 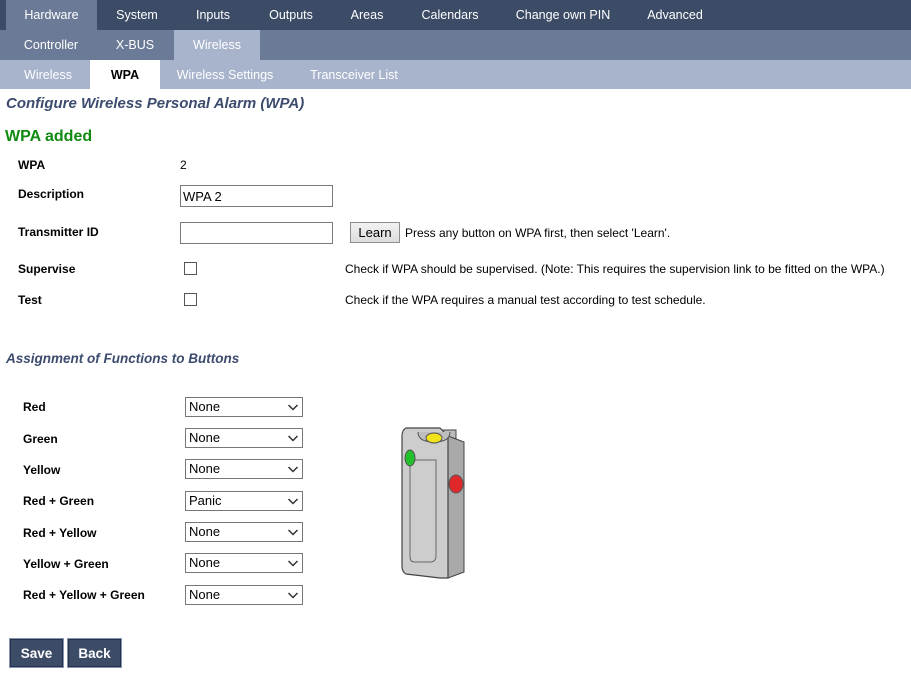 What do you see at coordinates (455, 45) in the screenshot?
I see `secondary-nav: Controller X-BUS Wireless` at bounding box center [455, 45].